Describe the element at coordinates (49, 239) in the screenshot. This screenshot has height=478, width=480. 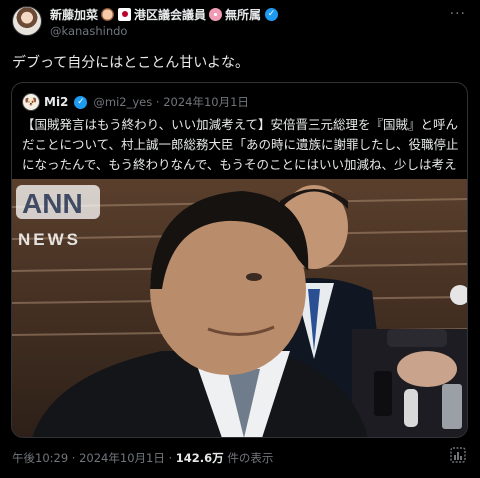
I see `ann-news-text: NEWS` at that location.